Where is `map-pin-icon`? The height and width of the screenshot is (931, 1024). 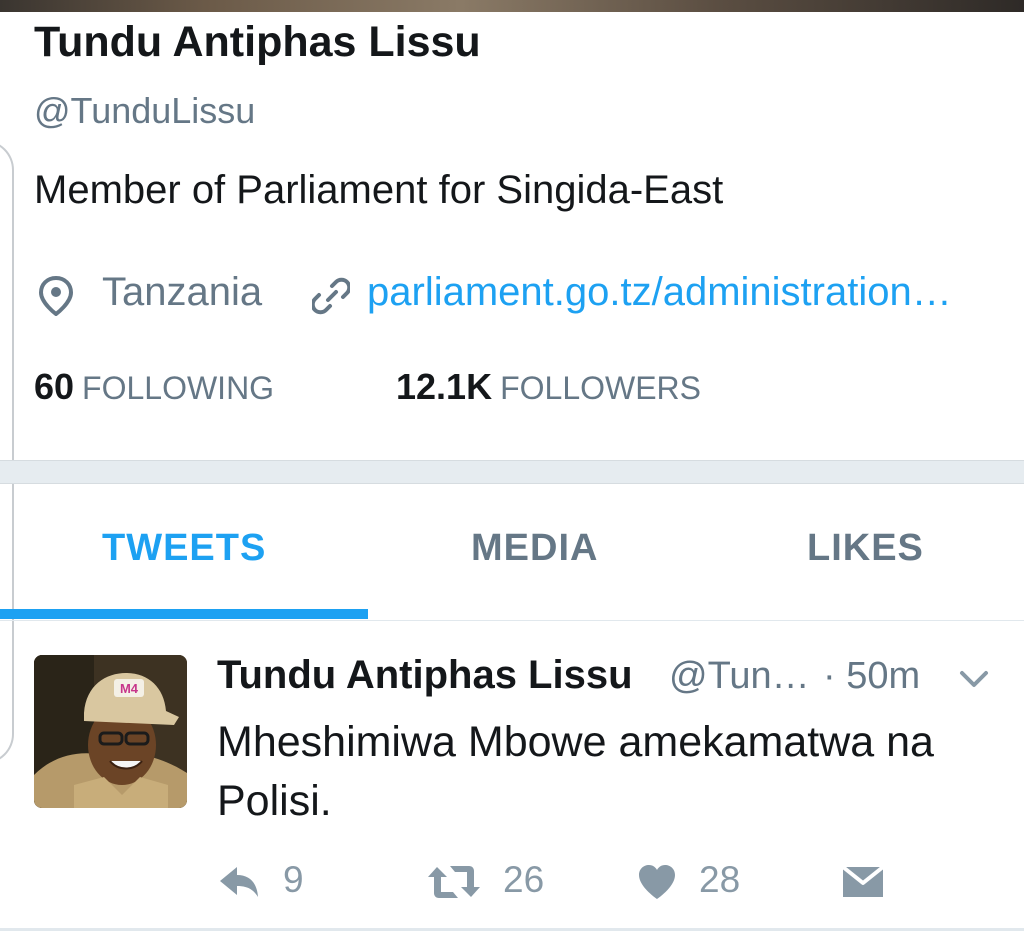 map-pin-icon is located at coordinates (56, 296).